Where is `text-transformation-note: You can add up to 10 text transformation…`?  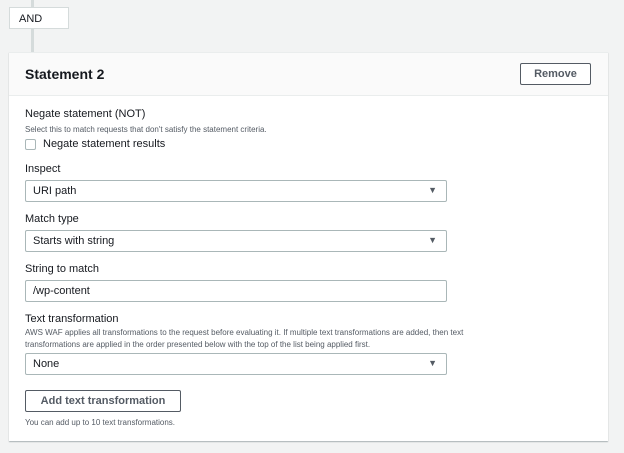
text-transformation-note: You can add up to 10 text transformation… is located at coordinates (100, 422).